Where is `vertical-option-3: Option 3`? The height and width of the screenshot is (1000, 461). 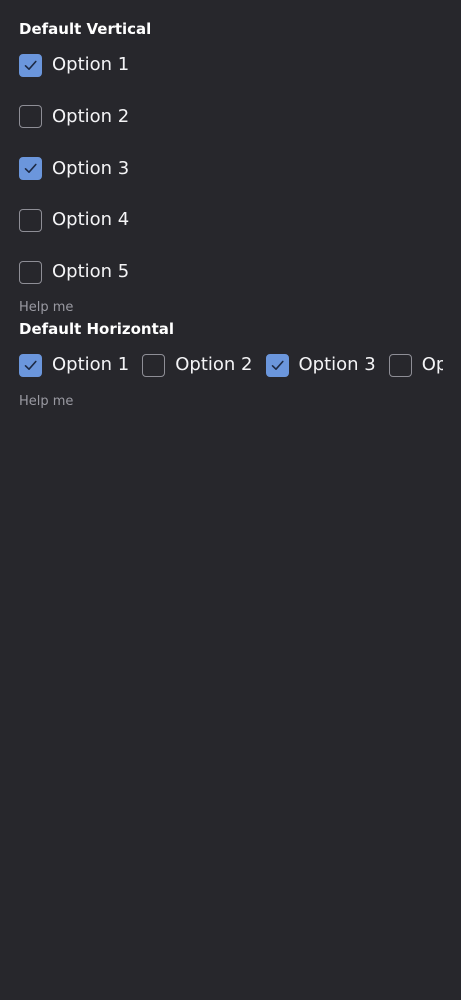 vertical-option-3: Option 3 is located at coordinates (74, 169).